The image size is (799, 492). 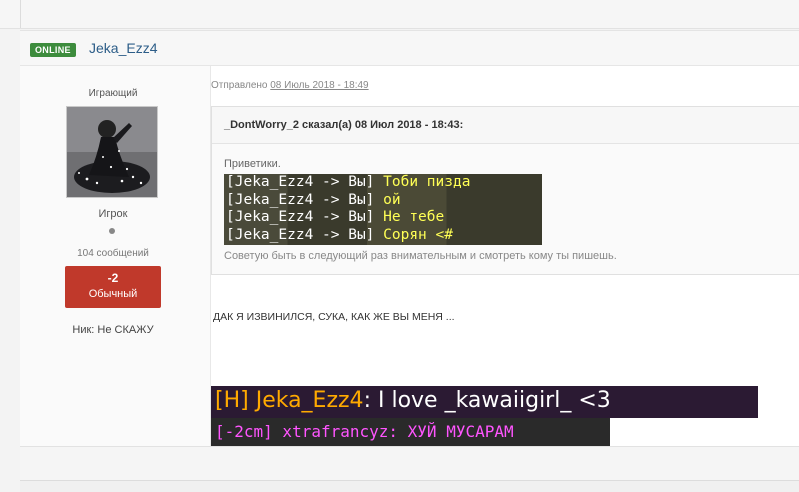 What do you see at coordinates (113, 294) in the screenshot?
I see `reputation-label: Обычный` at bounding box center [113, 294].